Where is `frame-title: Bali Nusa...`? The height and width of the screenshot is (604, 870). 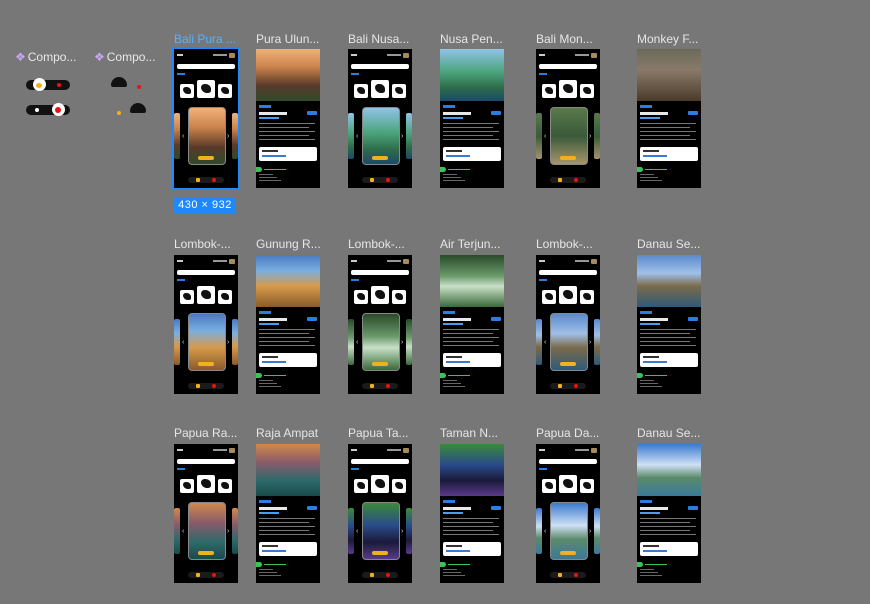
frame-title: Bali Nusa... is located at coordinates (381, 39).